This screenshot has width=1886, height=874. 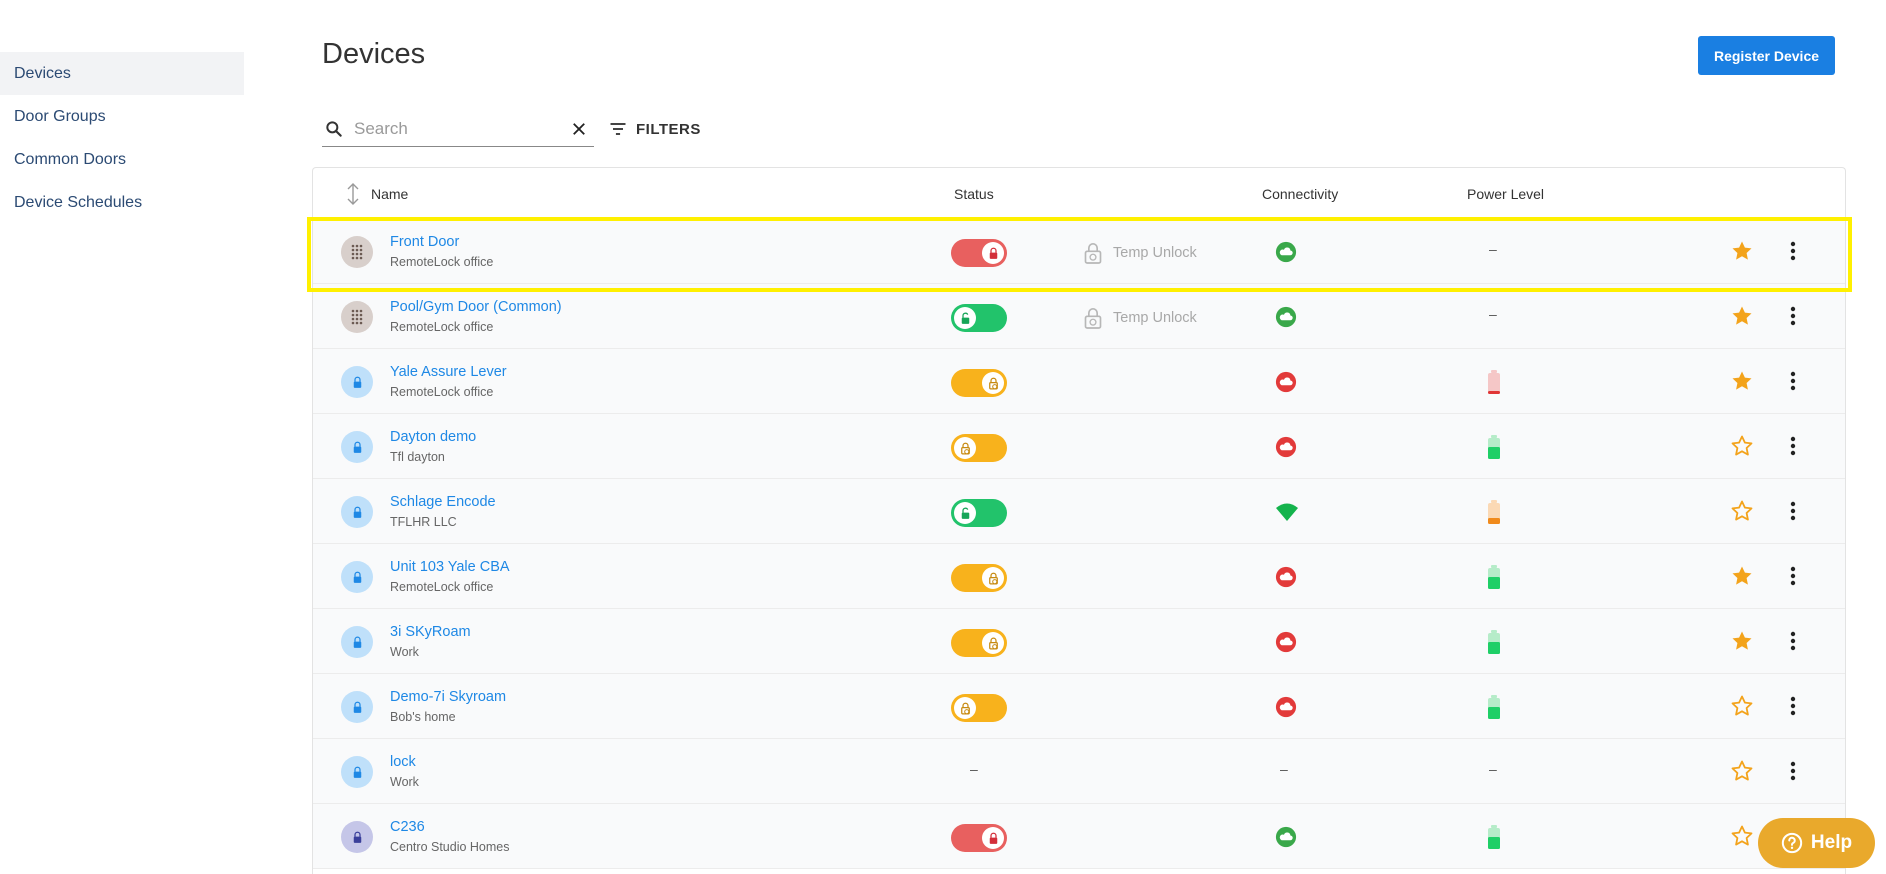 What do you see at coordinates (1079, 381) in the screenshot?
I see `table-row: Yale Assure Lever RemoteLock office` at bounding box center [1079, 381].